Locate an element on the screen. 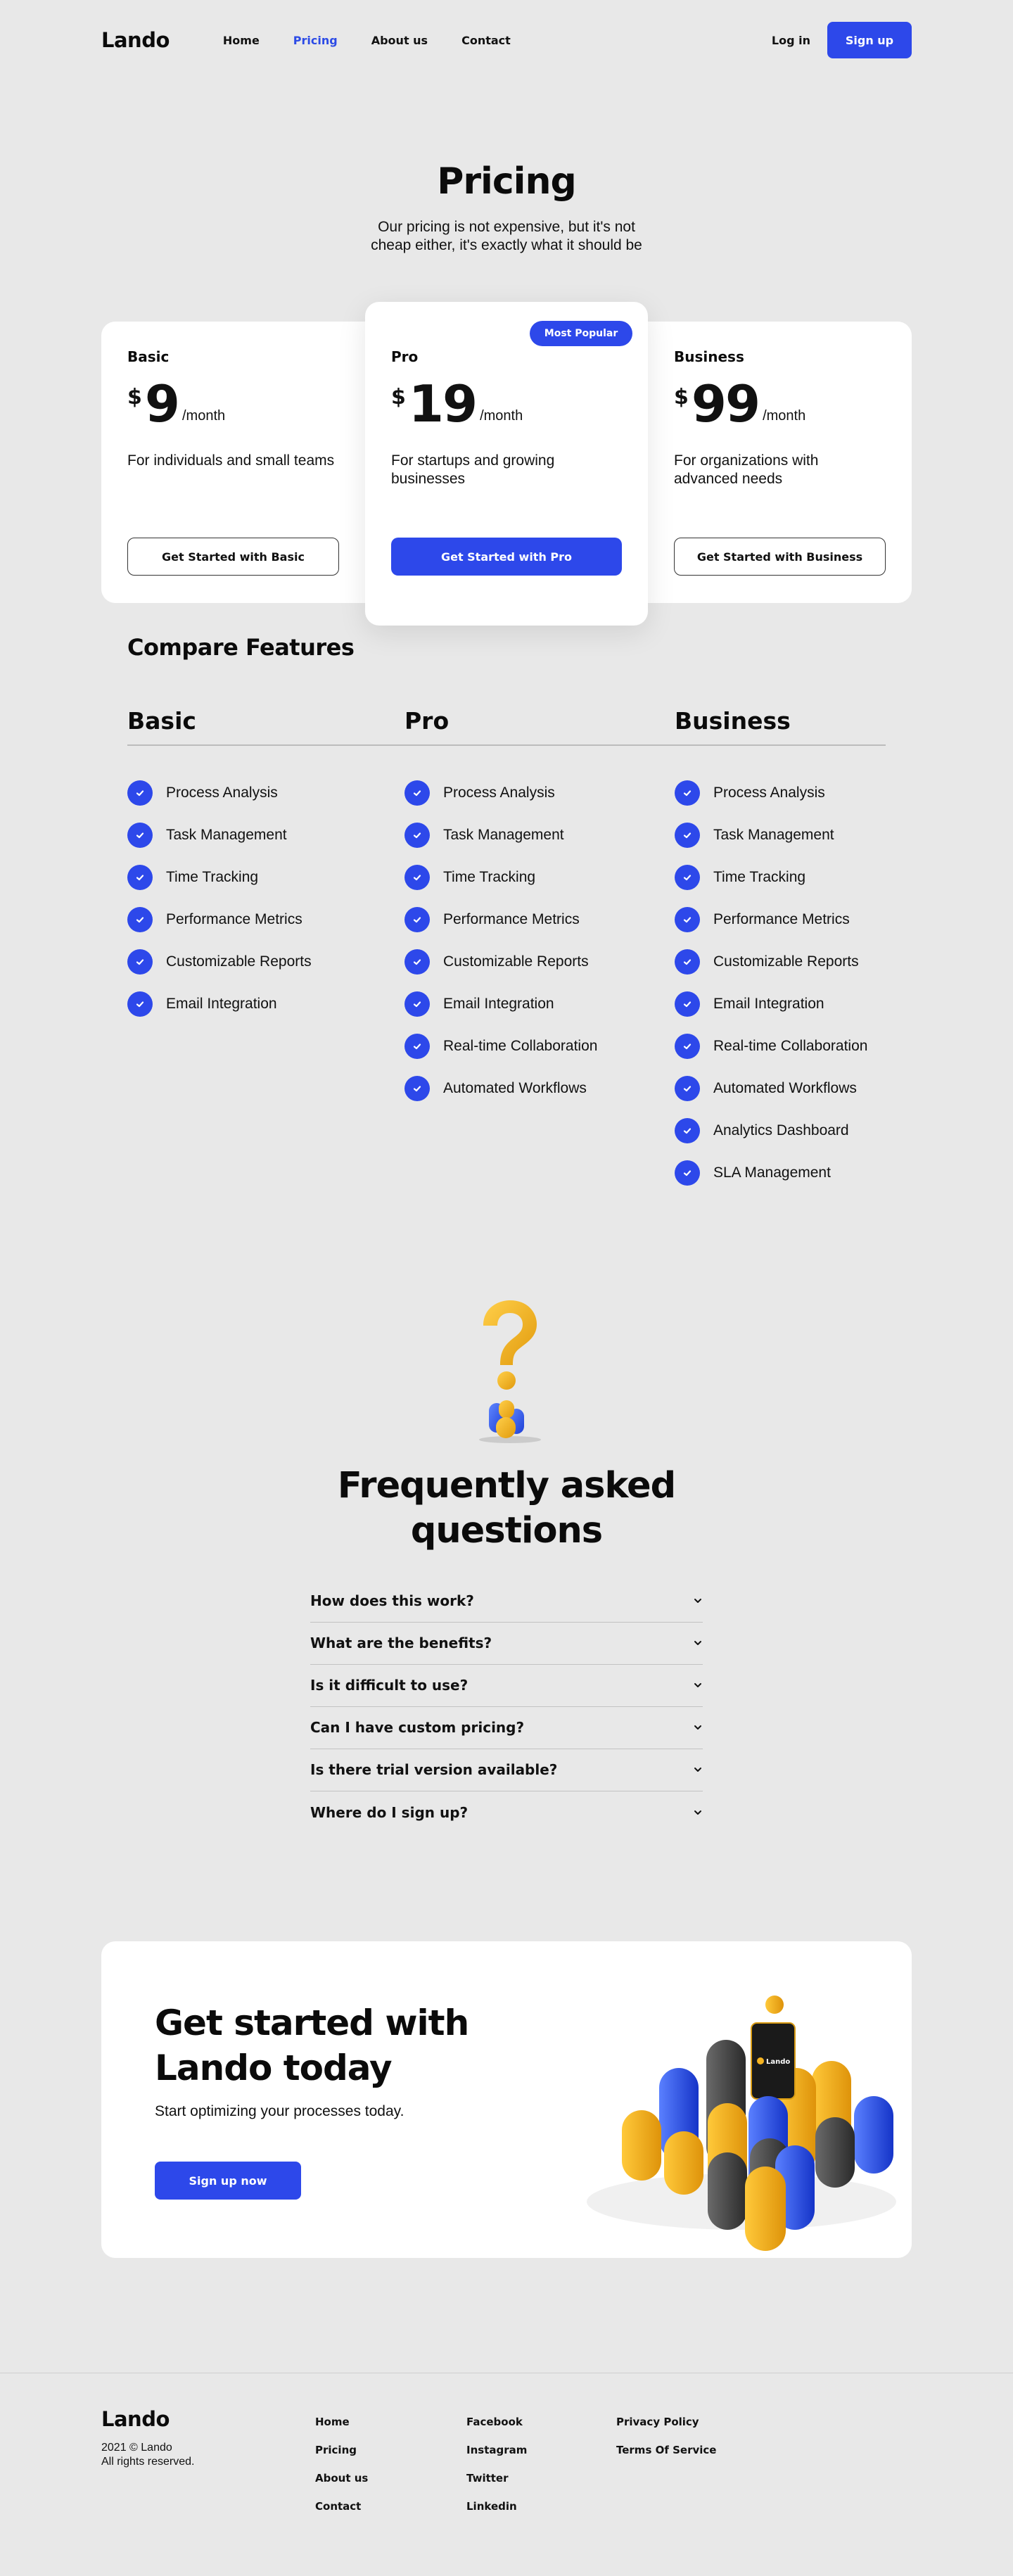  footer-legal-links: Privacy Policy Terms Of Service is located at coordinates (666, 2444).